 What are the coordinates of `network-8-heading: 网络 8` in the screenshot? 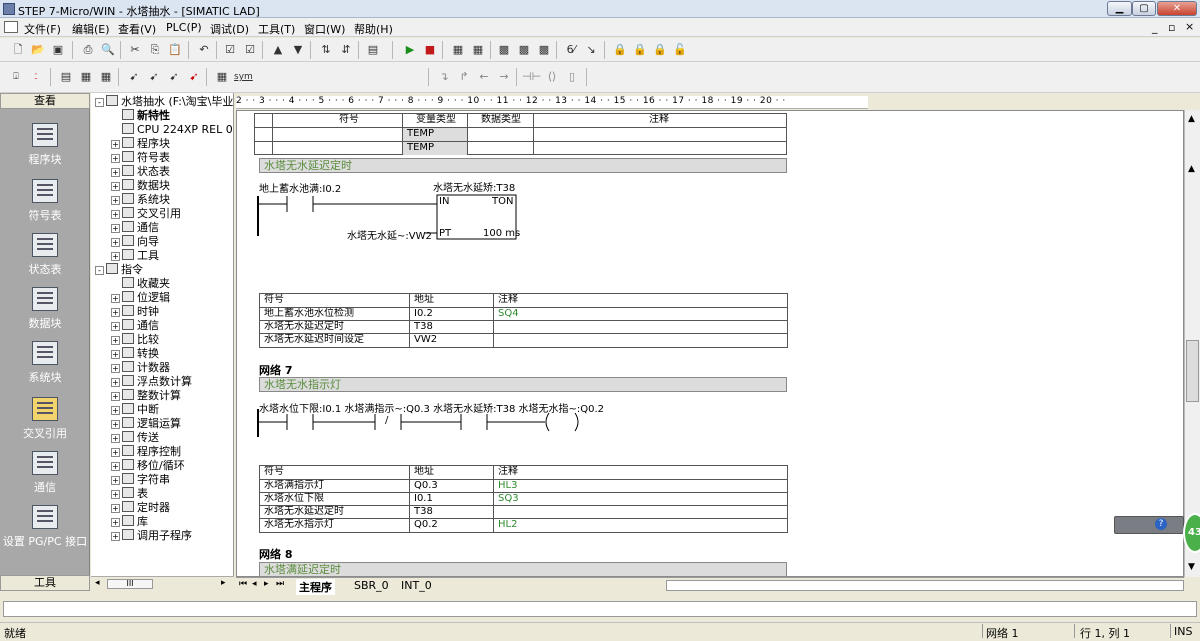 It's located at (275, 554).